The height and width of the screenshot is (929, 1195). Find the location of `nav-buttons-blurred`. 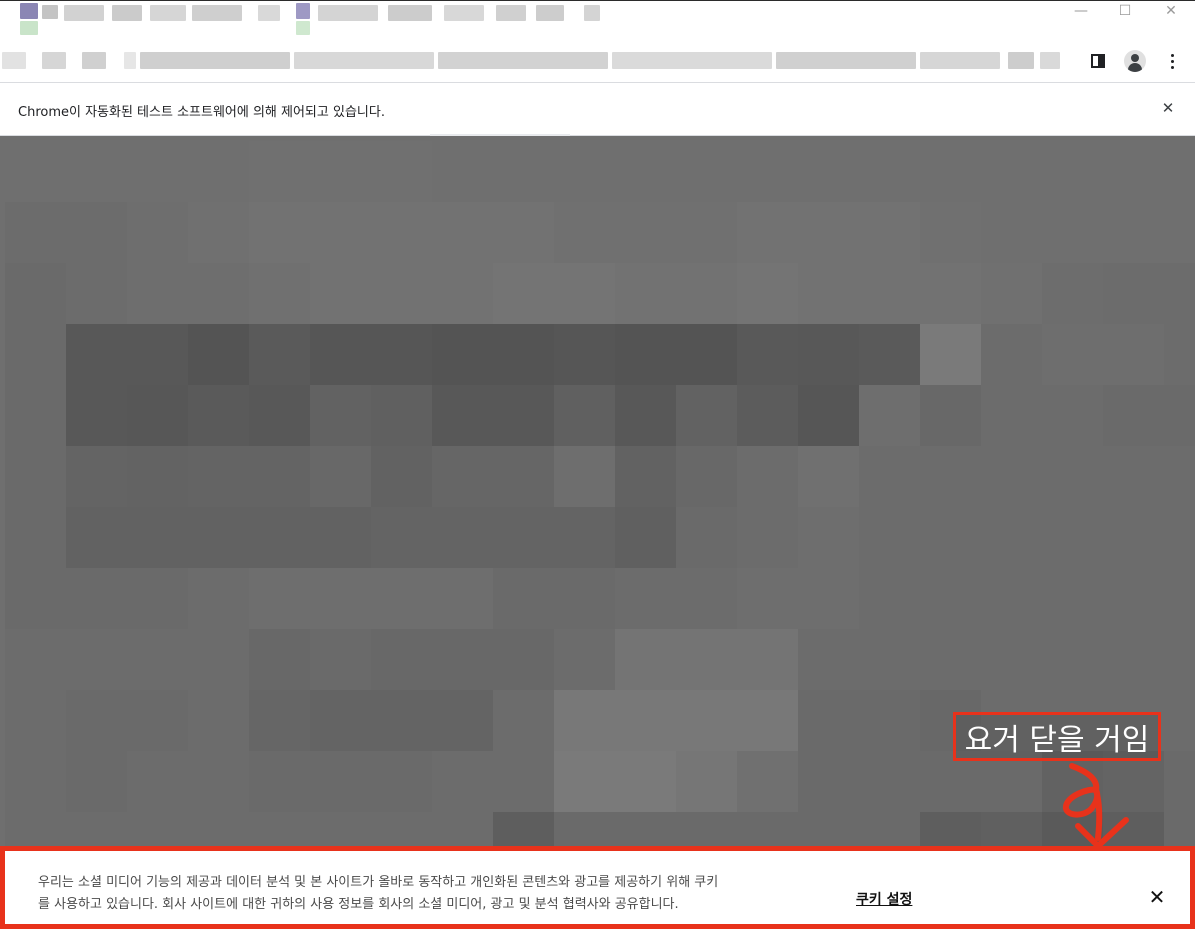

nav-buttons-blurred is located at coordinates (60, 60).